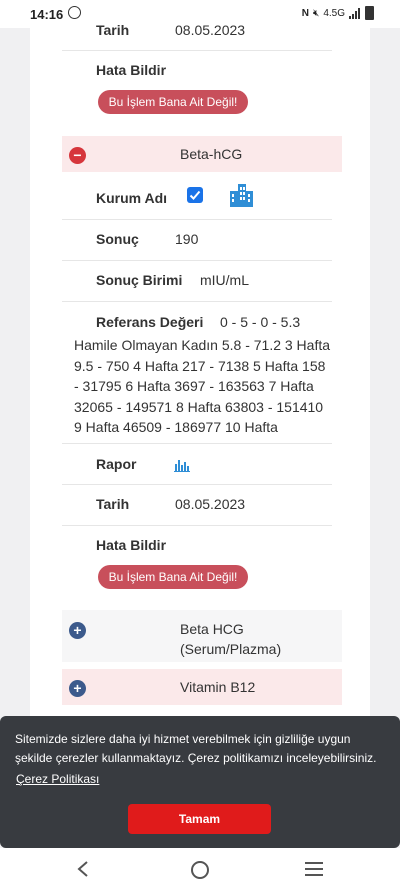  I want to click on reference-line: 9.5 - 750 4 Hafta 217 - 7138 5 Hafta 158, so click(200, 365).